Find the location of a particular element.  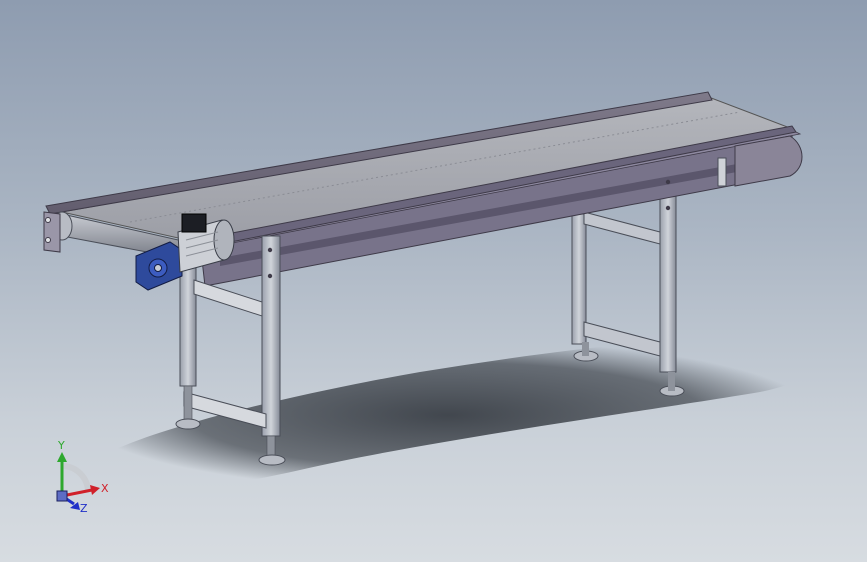

z-axis-label: Z is located at coordinates (84, 508).